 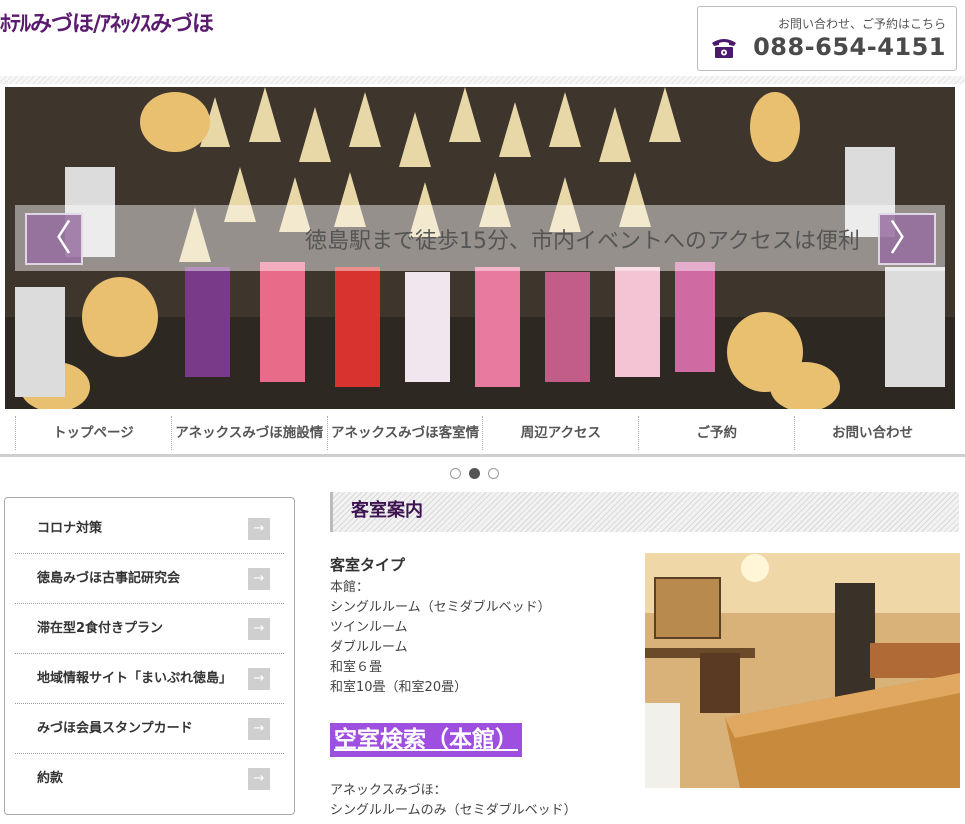 What do you see at coordinates (644, 512) in the screenshot?
I see `section-header: 客室案内` at bounding box center [644, 512].